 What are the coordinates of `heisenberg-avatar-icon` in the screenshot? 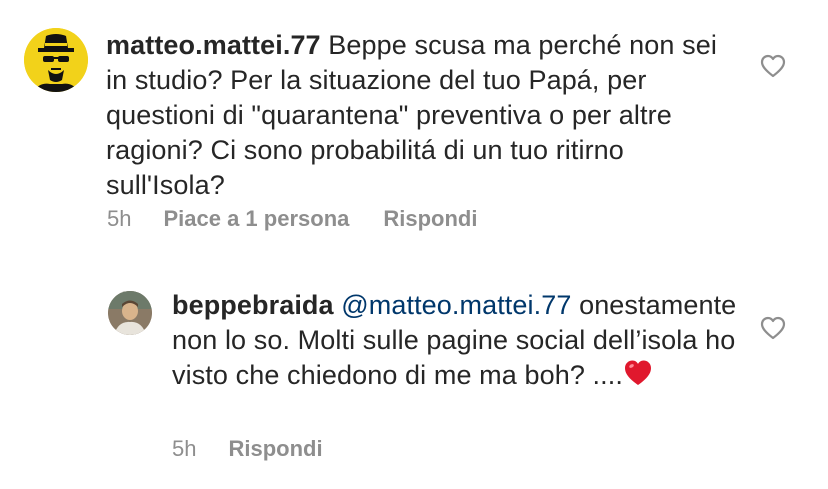 It's located at (56, 60).